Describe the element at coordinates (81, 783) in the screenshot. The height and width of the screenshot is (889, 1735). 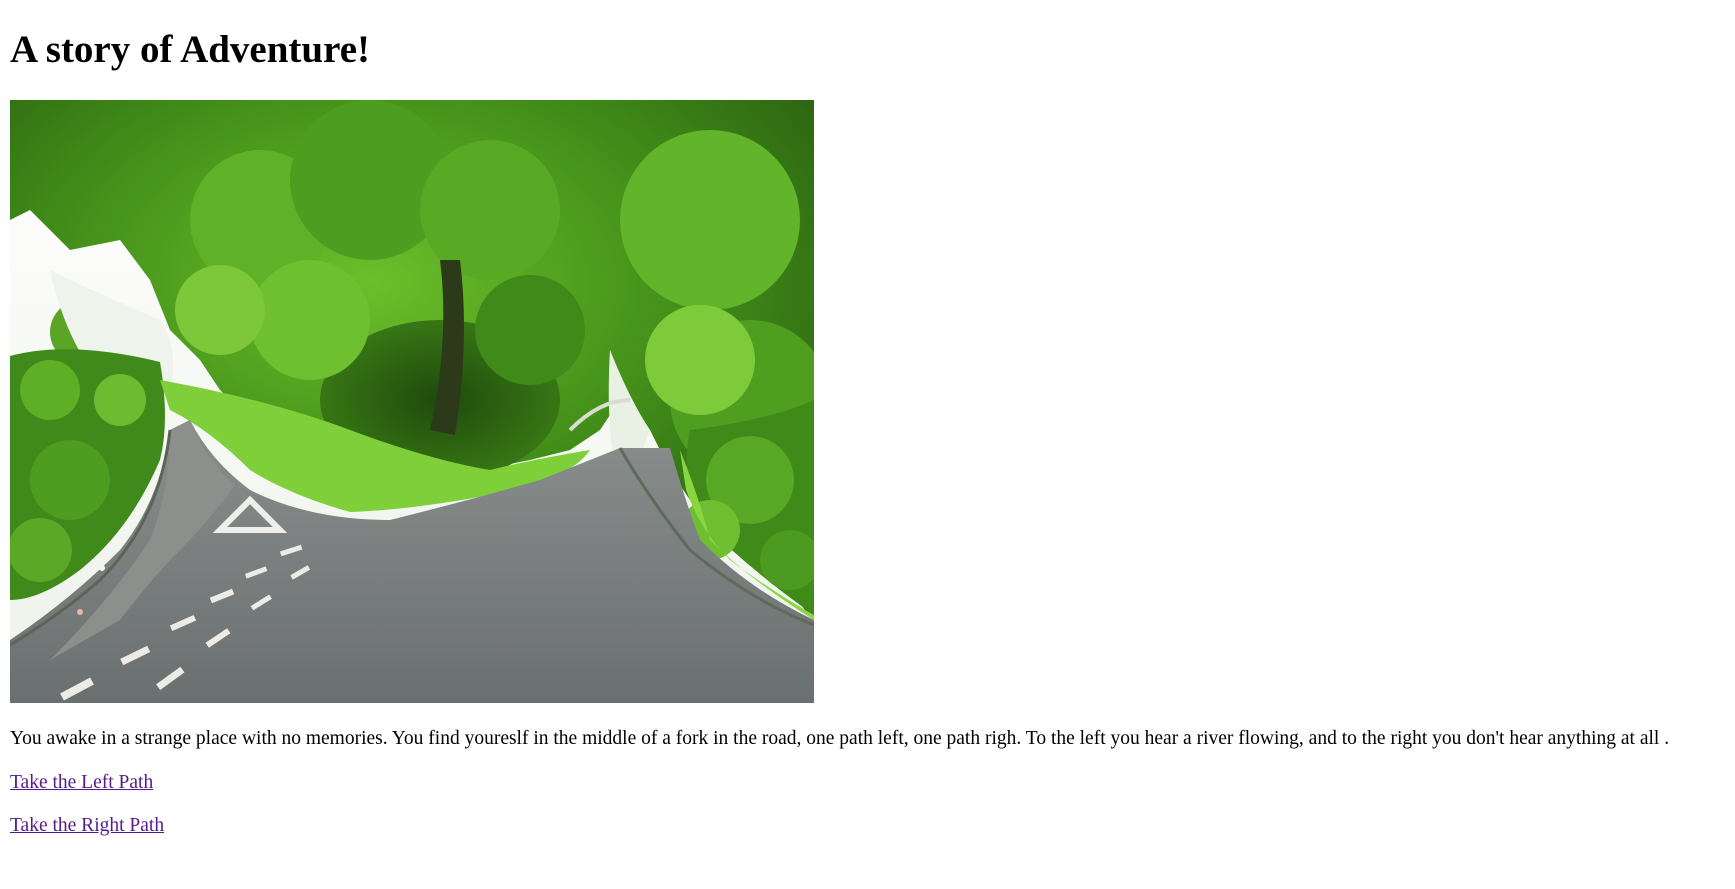
I see `left-path-link: Take the Left Path` at that location.